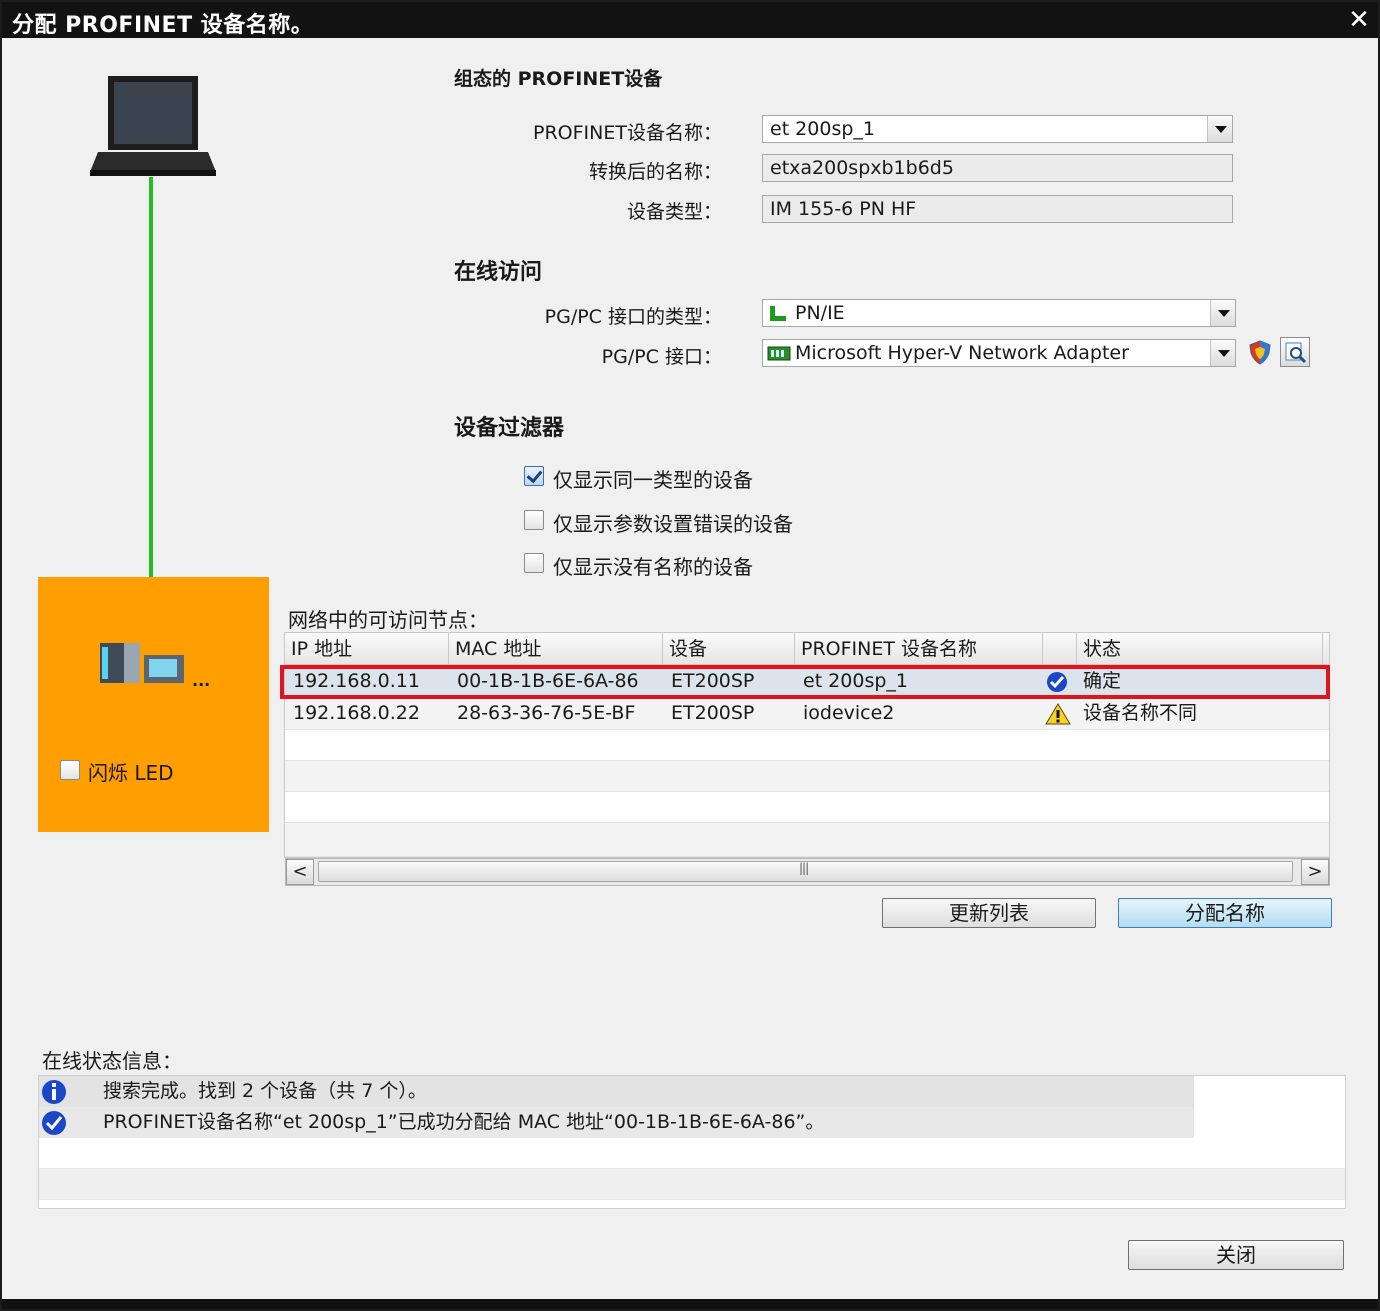 The image size is (1380, 1311). Describe the element at coordinates (919, 649) in the screenshot. I see `column-profinet-name: PROFINET 设备名称` at that location.